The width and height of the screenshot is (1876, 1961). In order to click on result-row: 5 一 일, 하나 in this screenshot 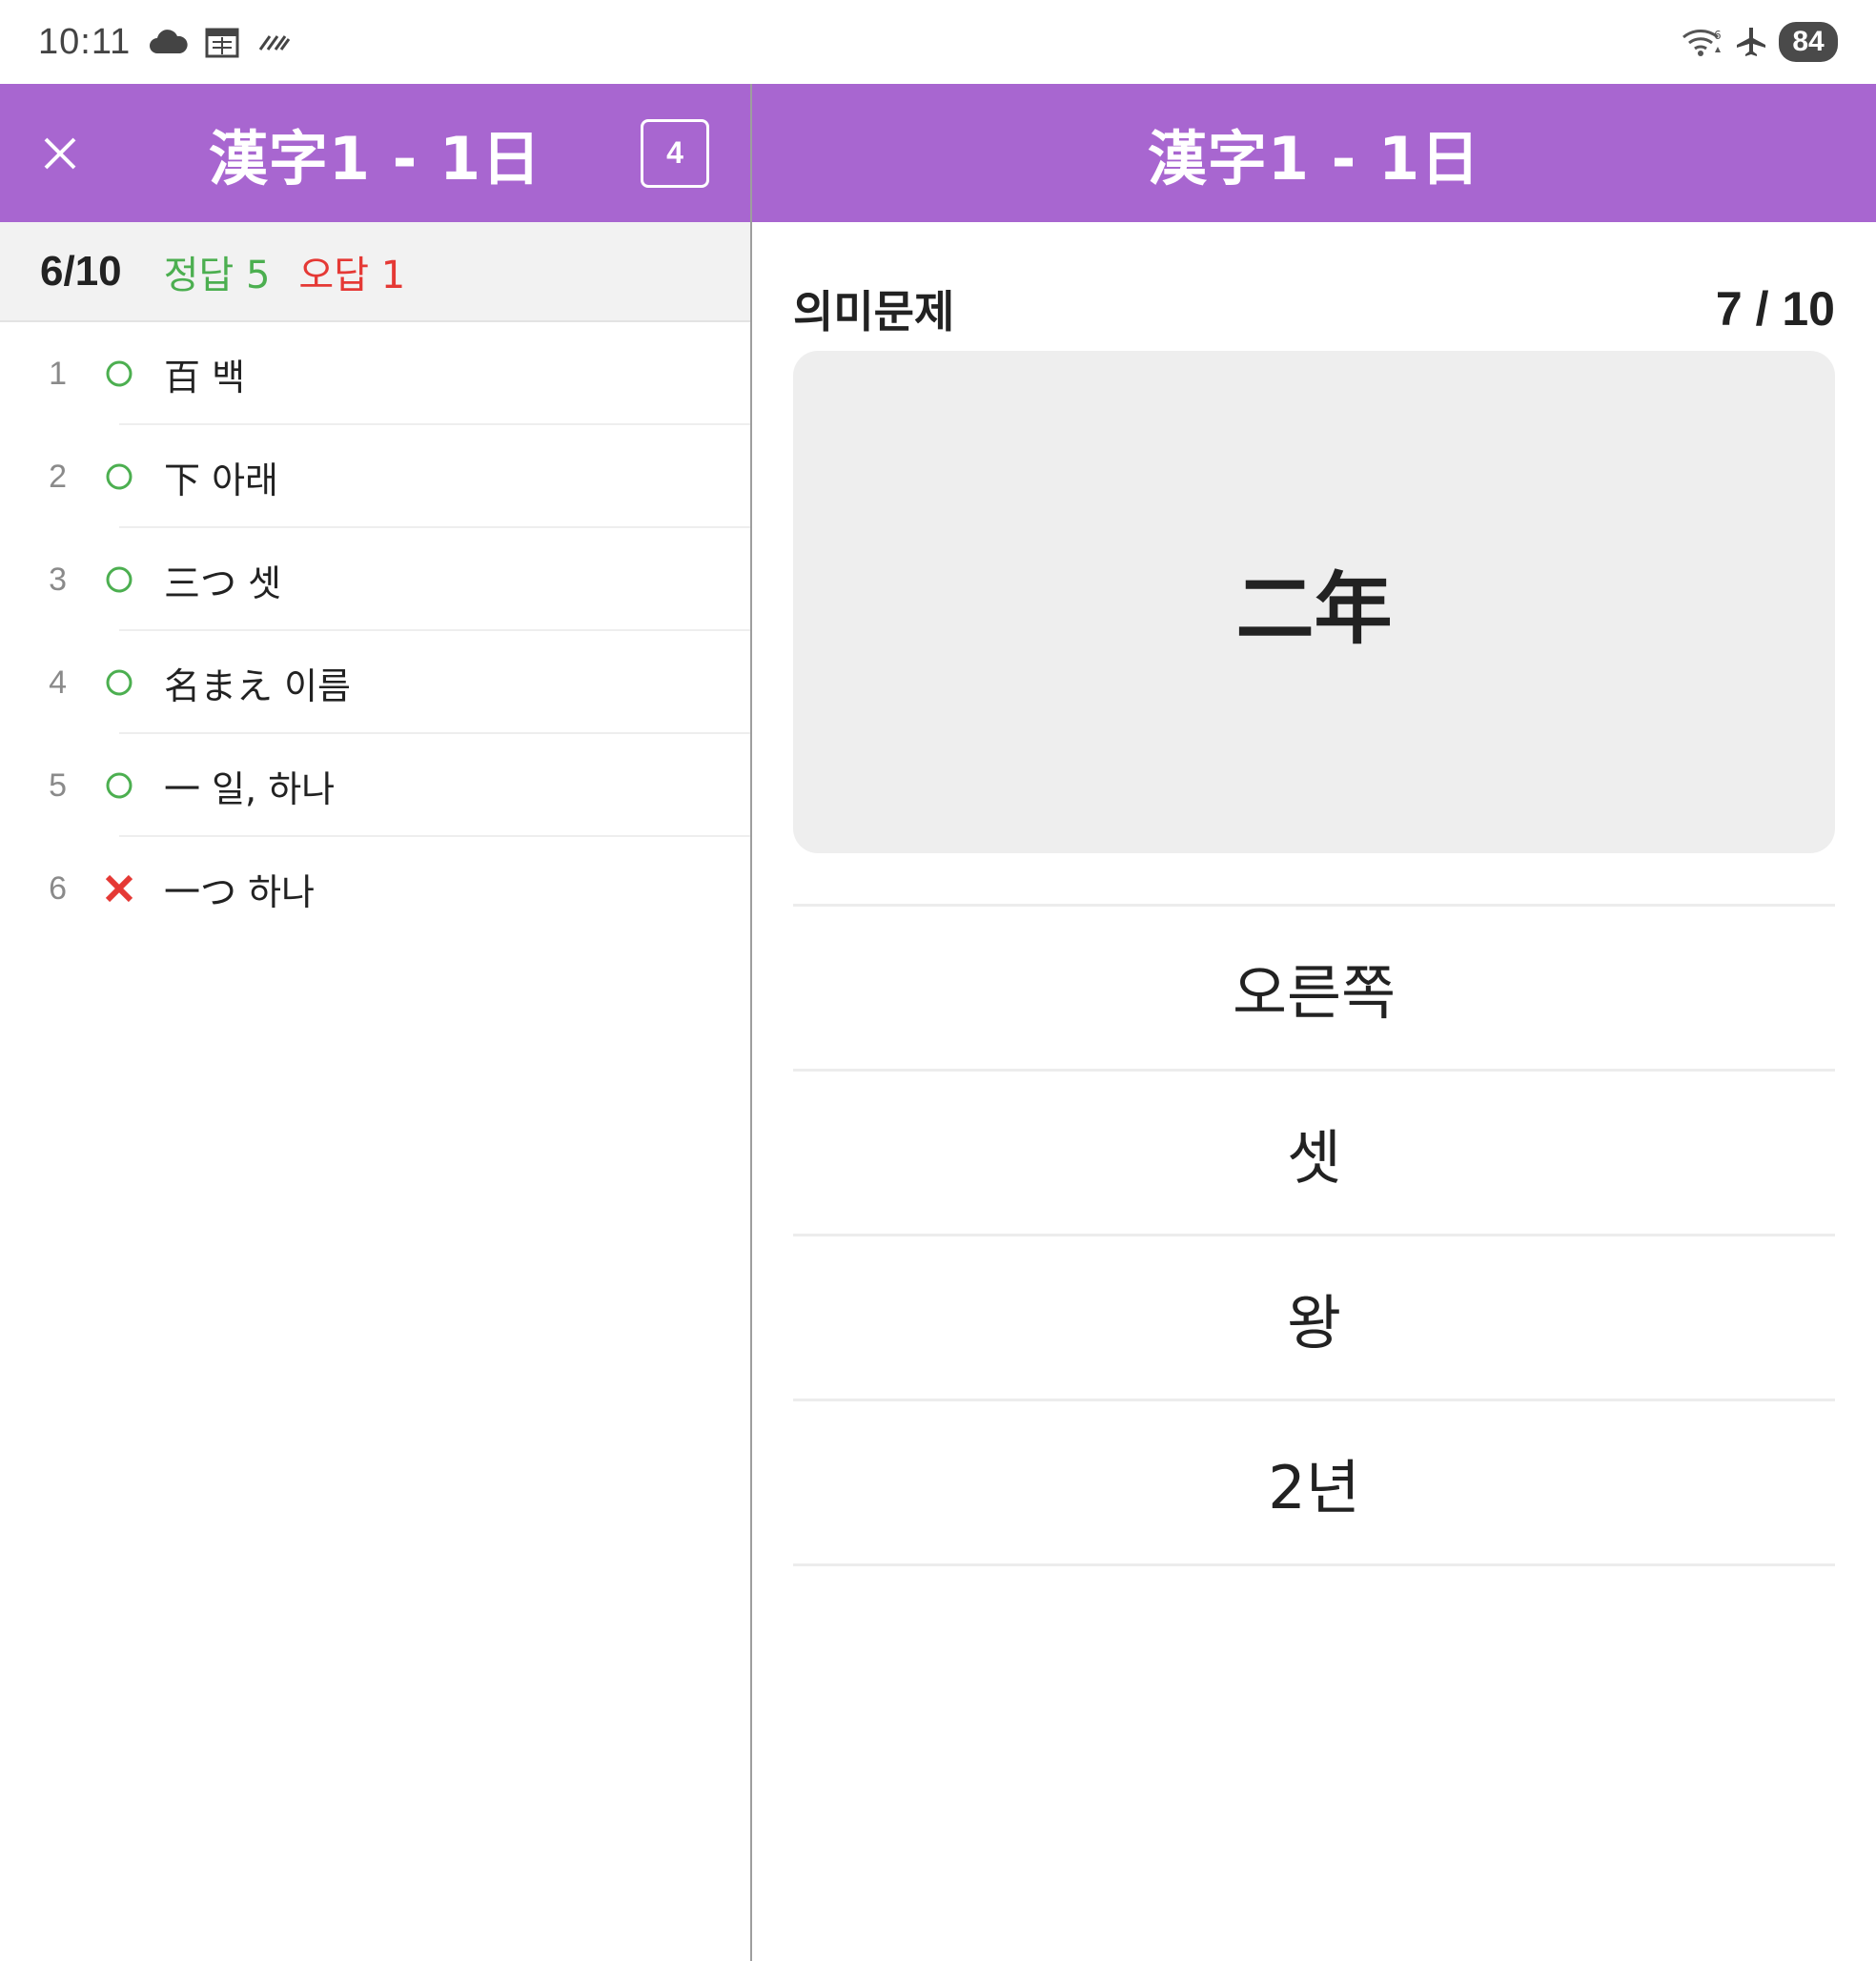, I will do `click(375, 785)`.